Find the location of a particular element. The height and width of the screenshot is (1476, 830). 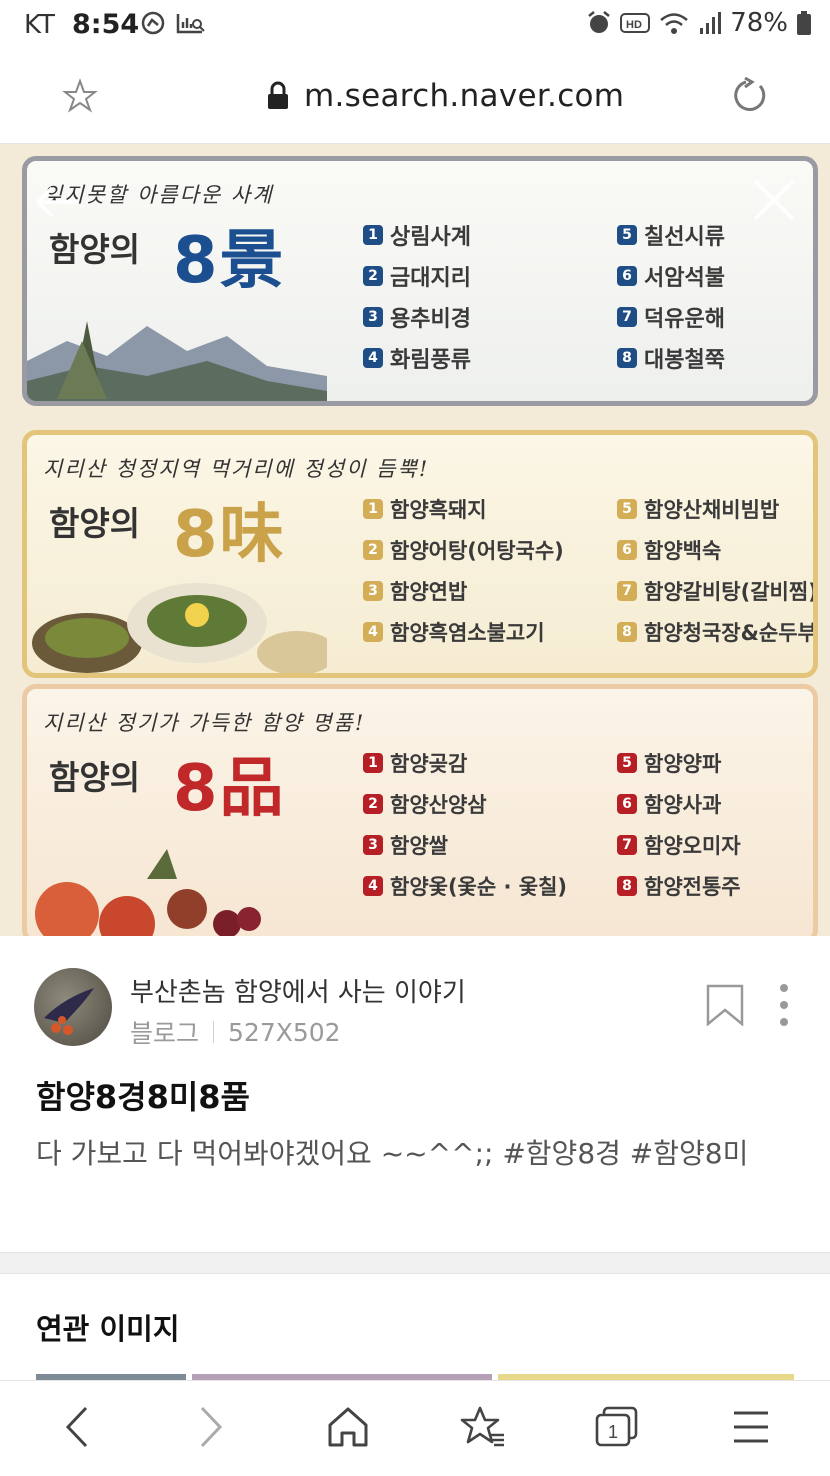

menu-button is located at coordinates (751, 1429).